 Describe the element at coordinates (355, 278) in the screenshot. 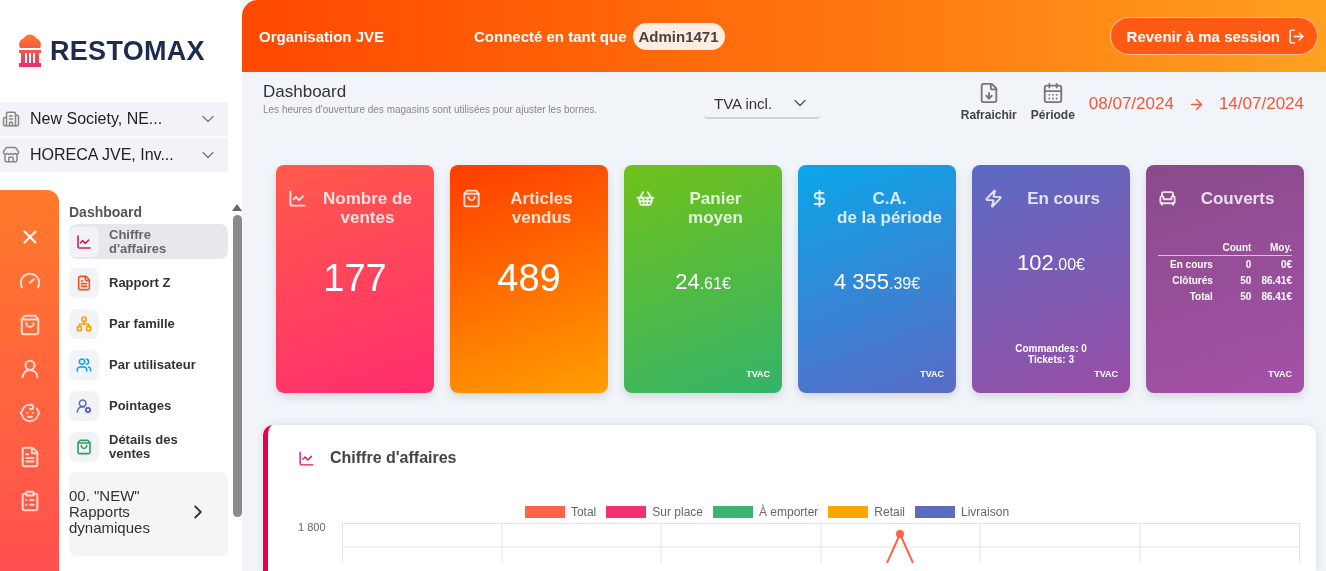

I see `stat-value: 177` at that location.